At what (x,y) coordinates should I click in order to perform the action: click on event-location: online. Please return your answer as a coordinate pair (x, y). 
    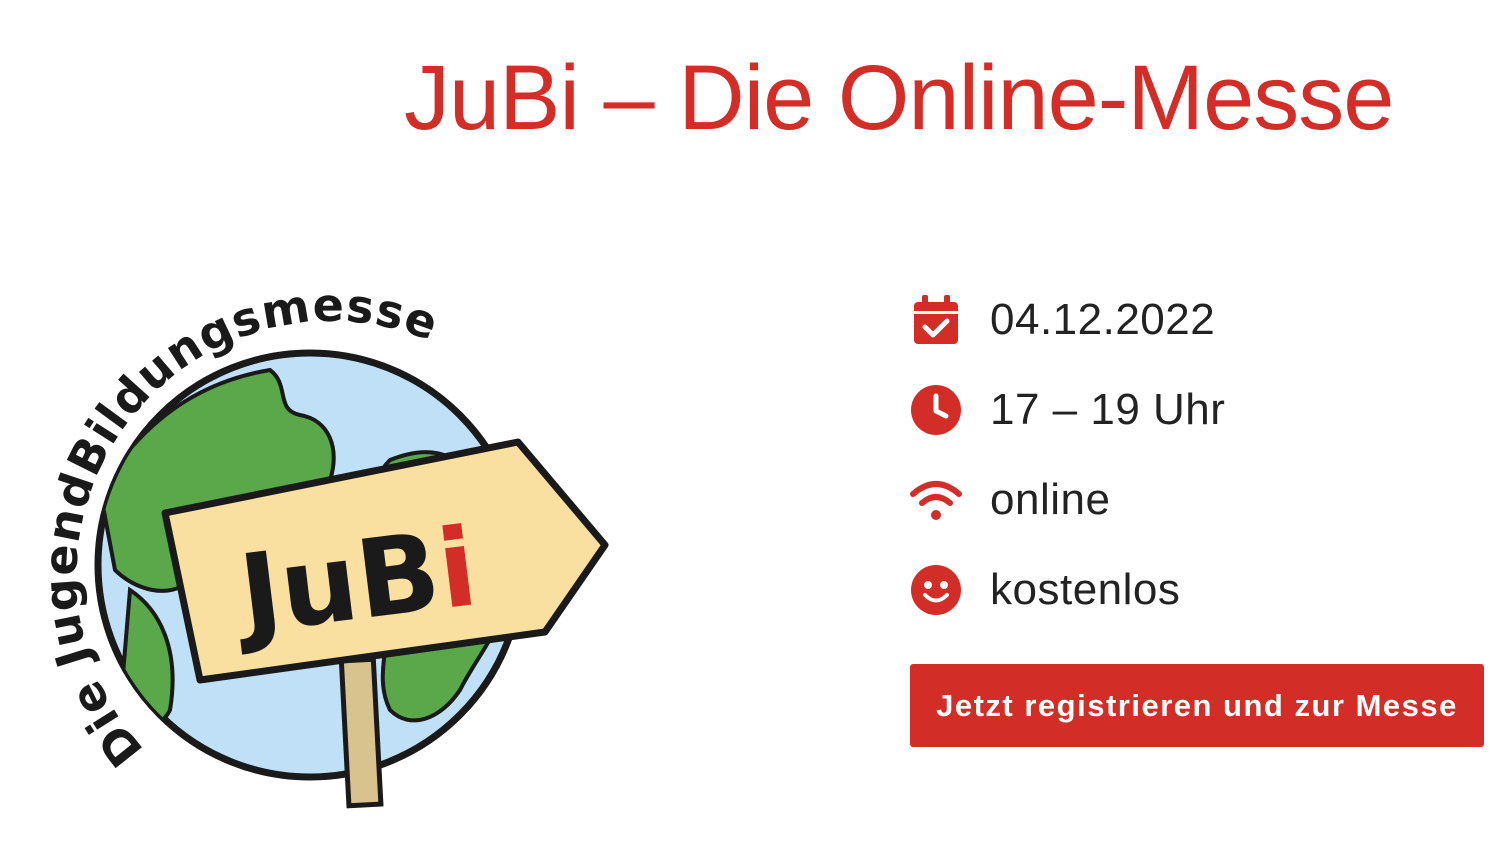
    Looking at the image, I should click on (1050, 499).